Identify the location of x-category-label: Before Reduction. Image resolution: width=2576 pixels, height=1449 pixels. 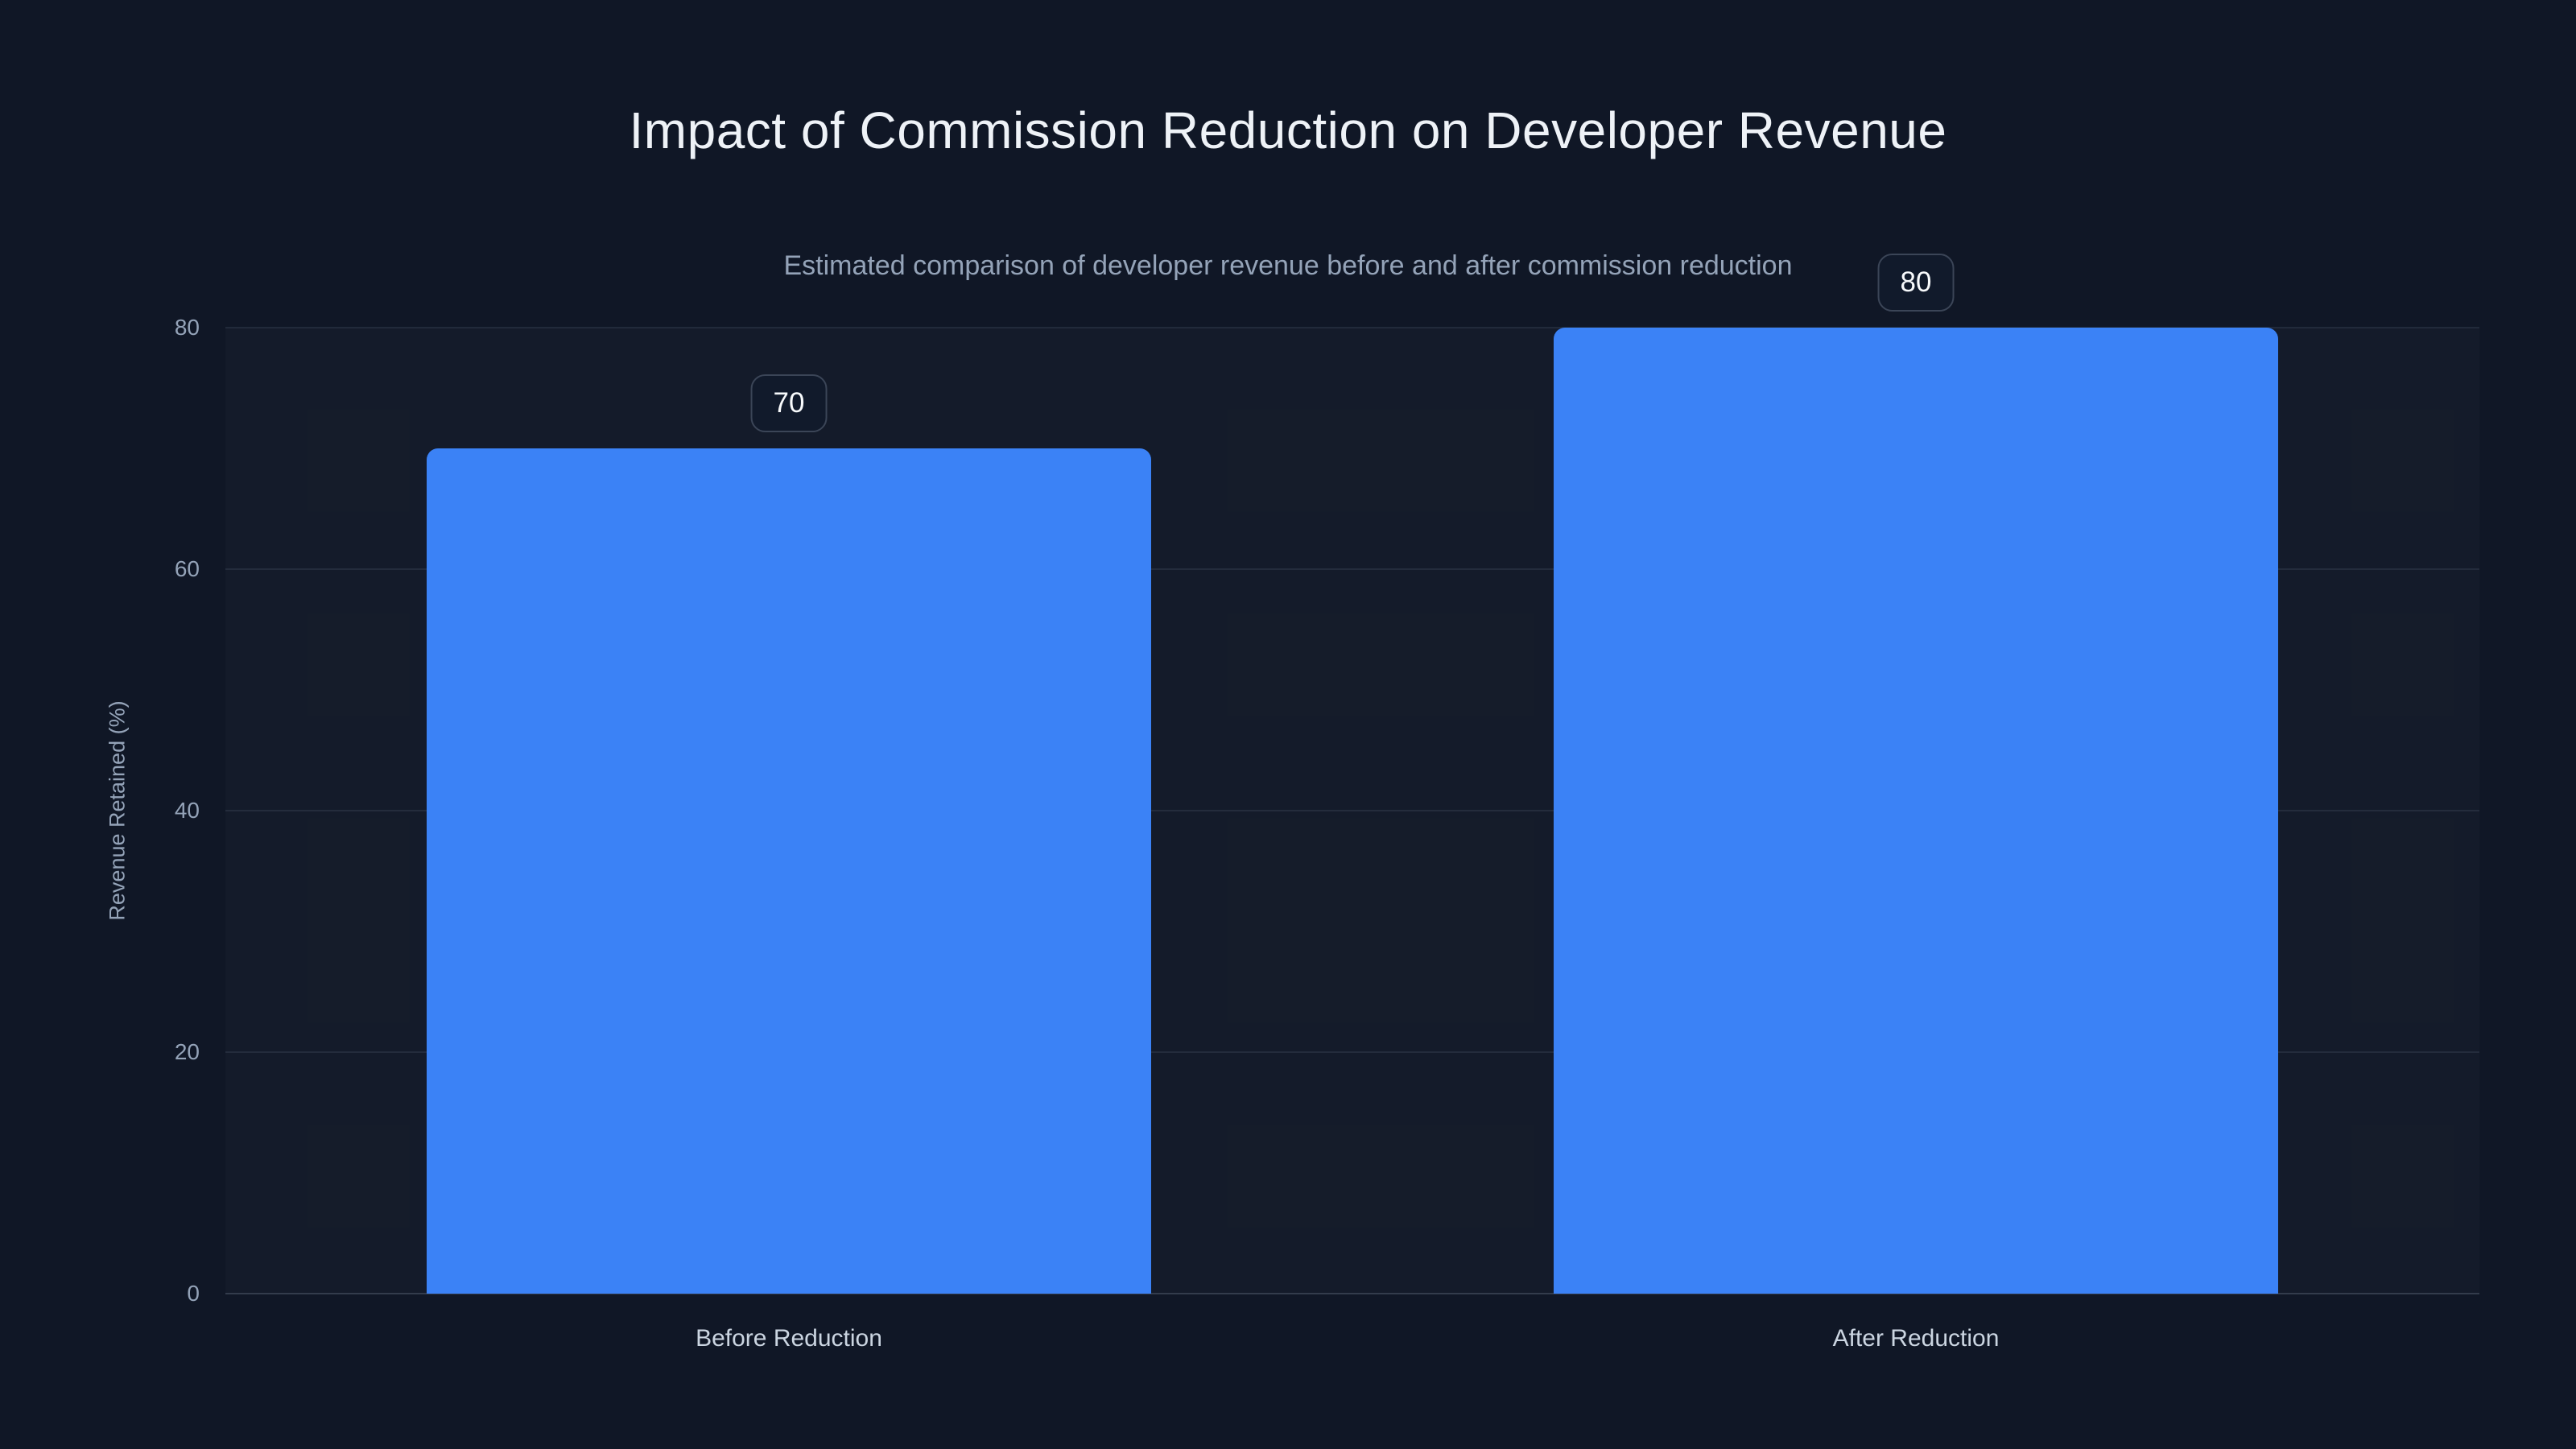
(789, 1338).